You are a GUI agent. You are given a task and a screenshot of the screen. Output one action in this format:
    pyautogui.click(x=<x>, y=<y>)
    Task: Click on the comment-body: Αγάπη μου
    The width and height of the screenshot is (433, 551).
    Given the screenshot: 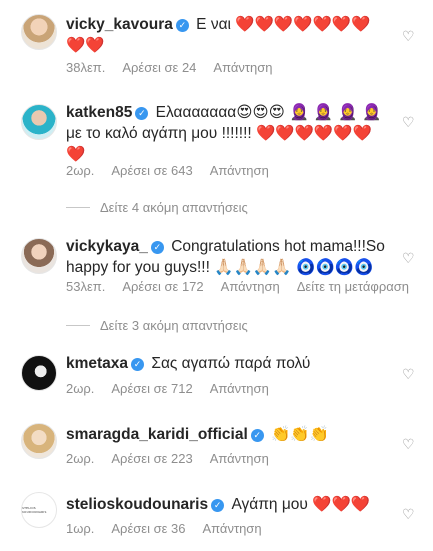 What is the action you would take?
    pyautogui.click(x=269, y=504)
    